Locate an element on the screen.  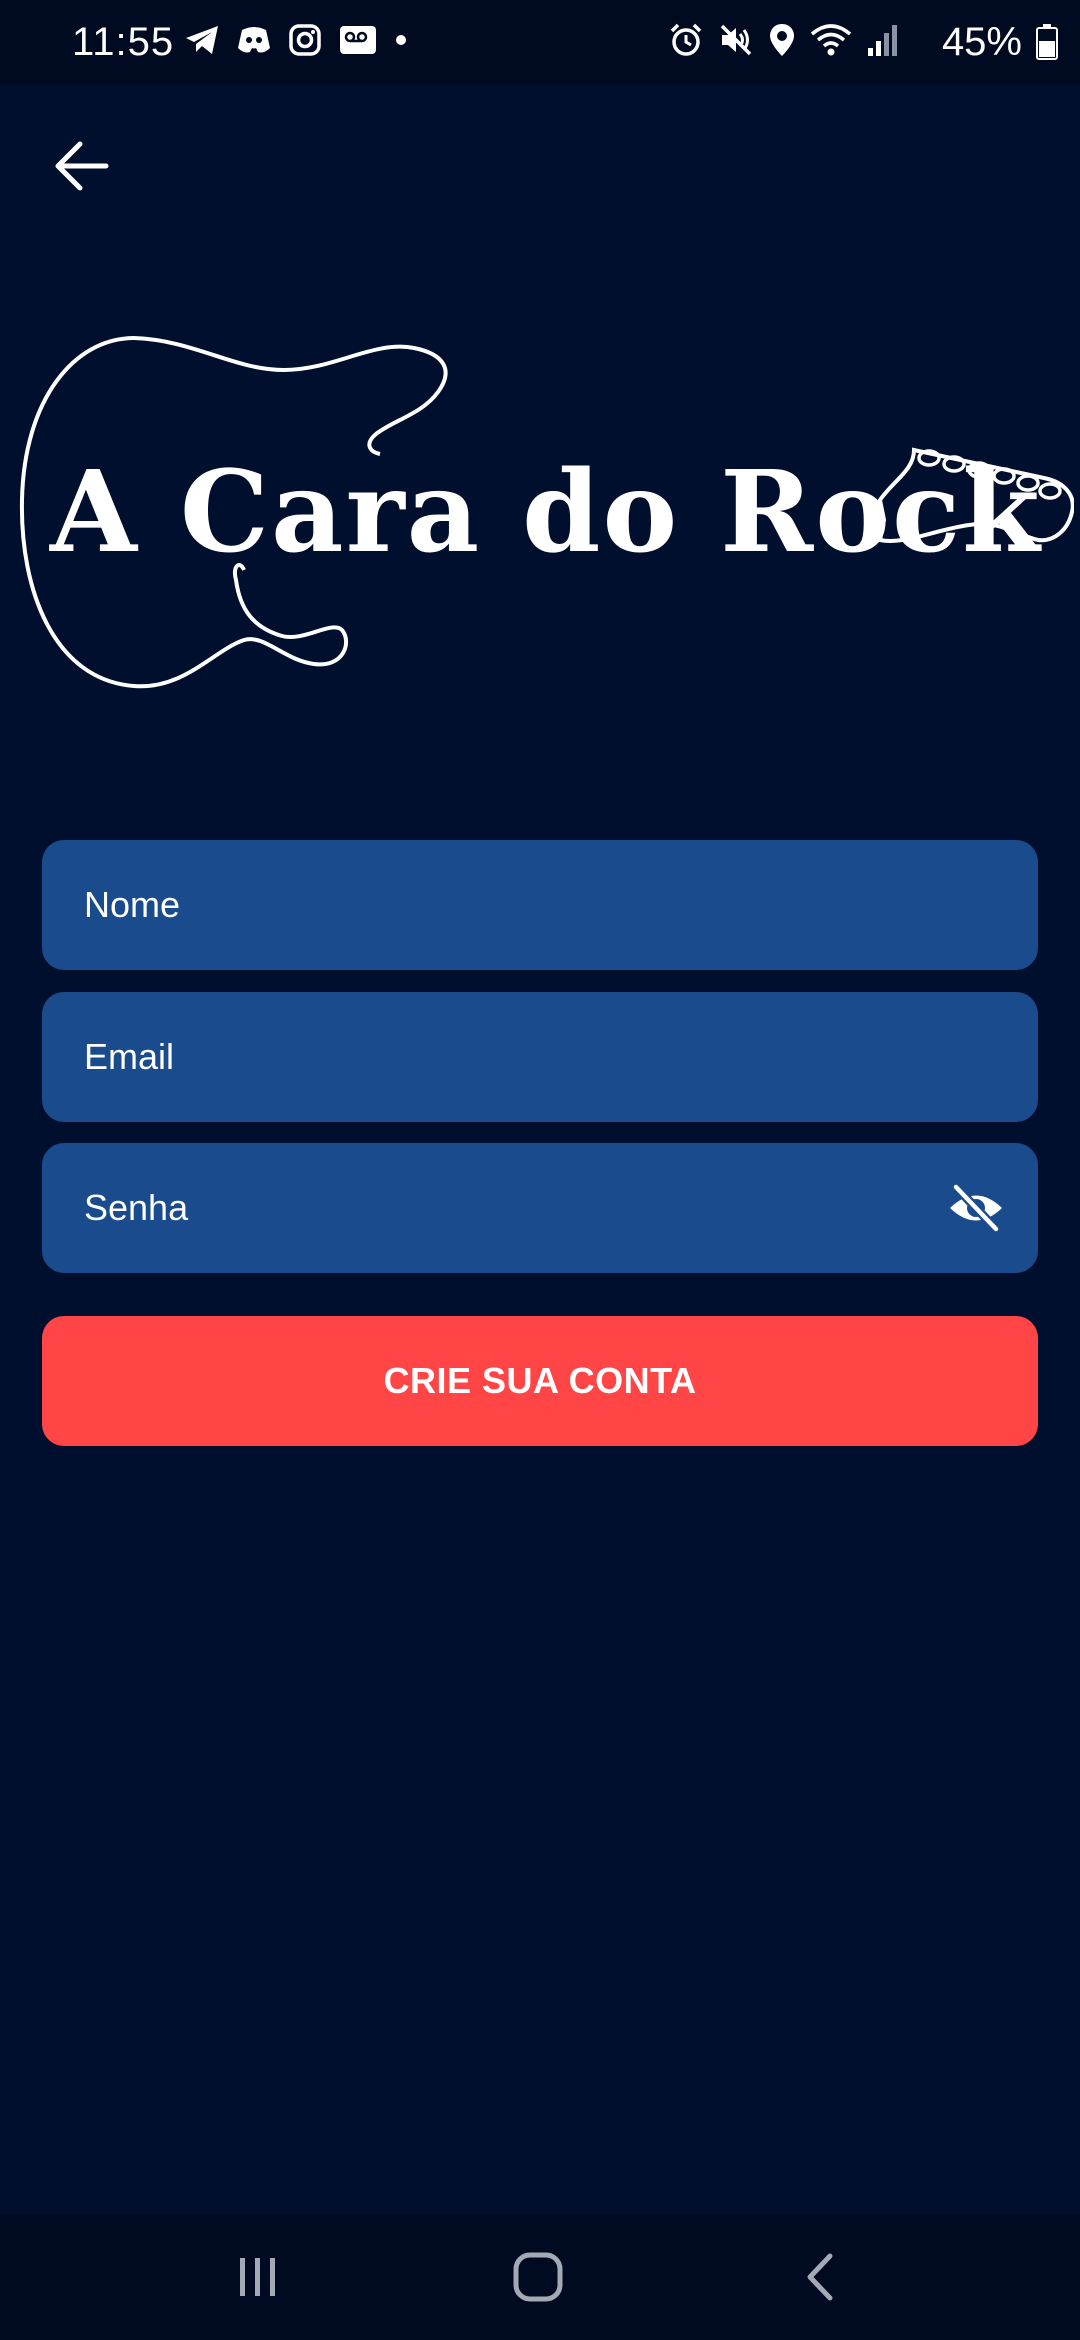
recents-icon is located at coordinates (257, 2277).